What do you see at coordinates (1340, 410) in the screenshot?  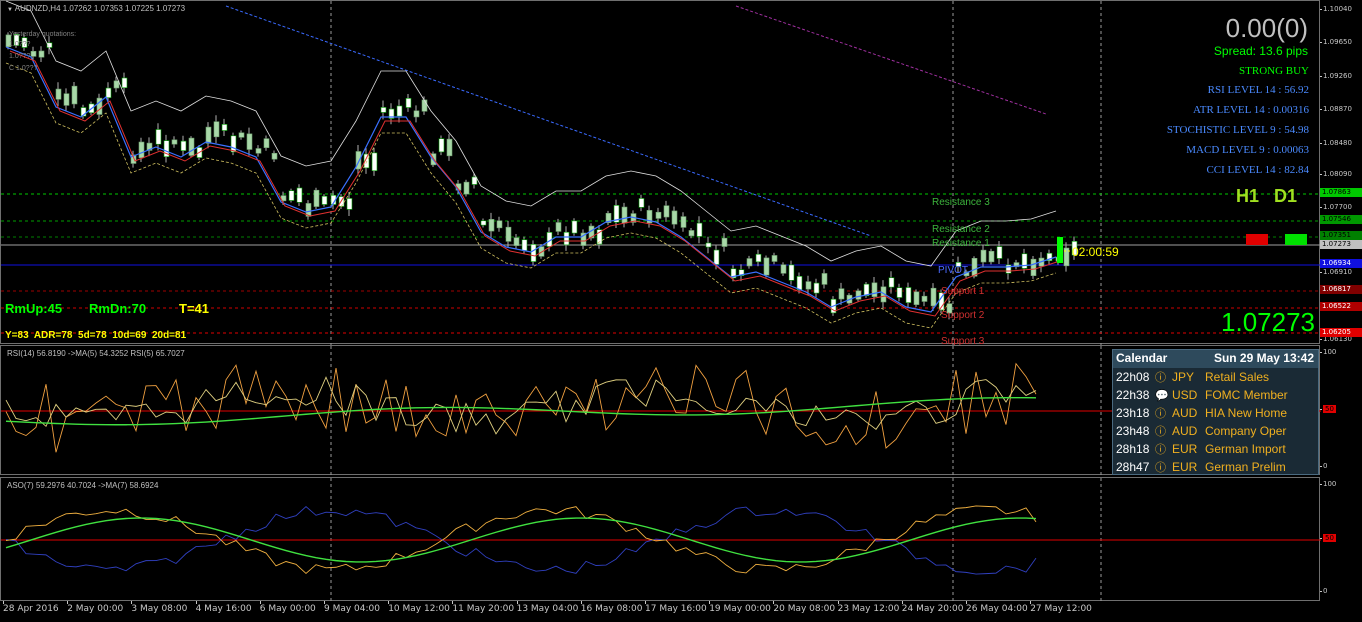 I see `rsi-axis: 100 50 0` at bounding box center [1340, 410].